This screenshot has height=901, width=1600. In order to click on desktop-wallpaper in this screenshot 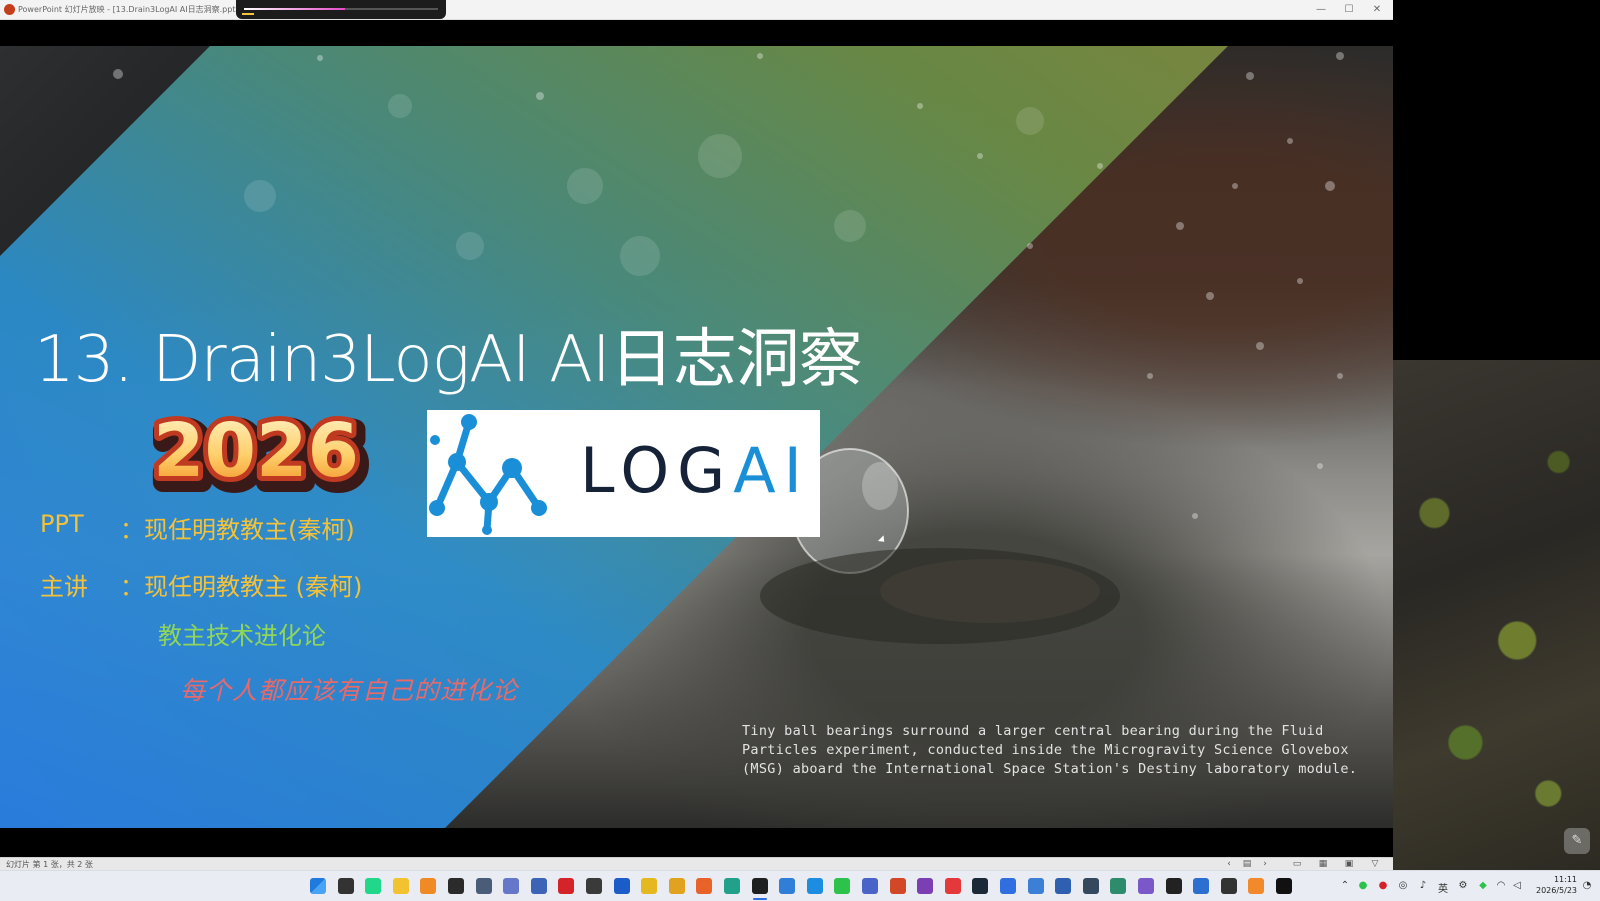, I will do `click(1496, 615)`.